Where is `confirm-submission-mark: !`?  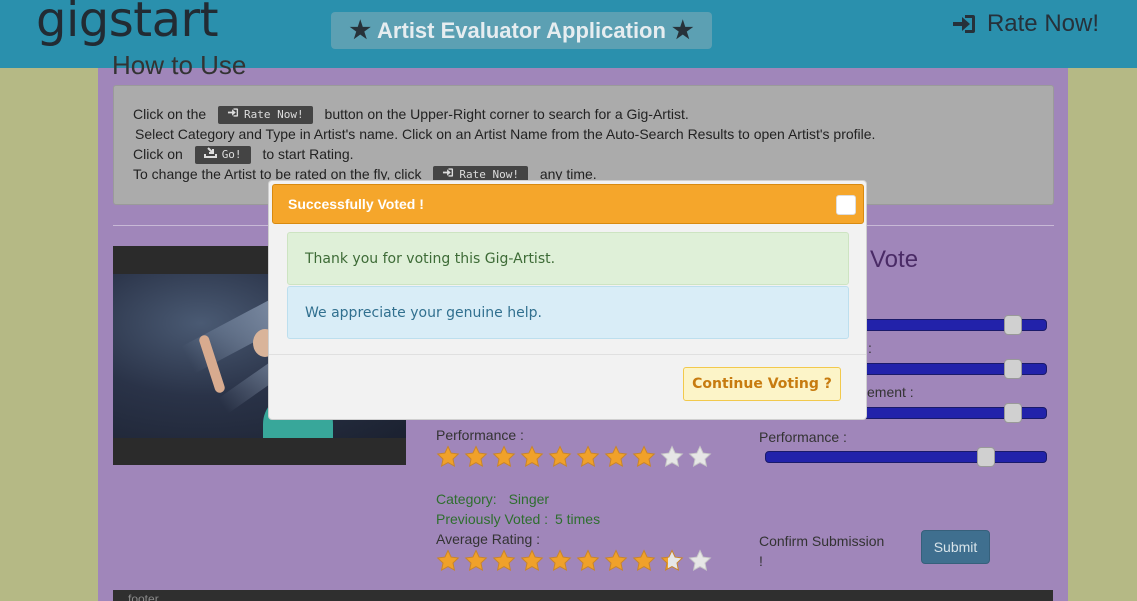 confirm-submission-mark: ! is located at coordinates (761, 561).